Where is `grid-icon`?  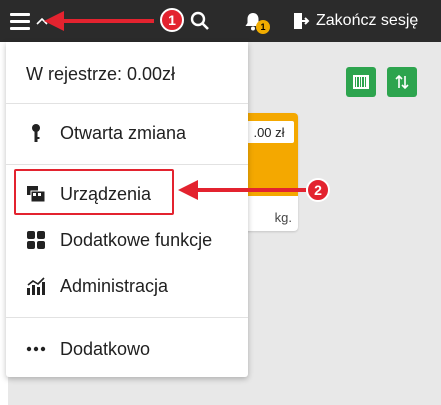
grid-icon is located at coordinates (36, 240).